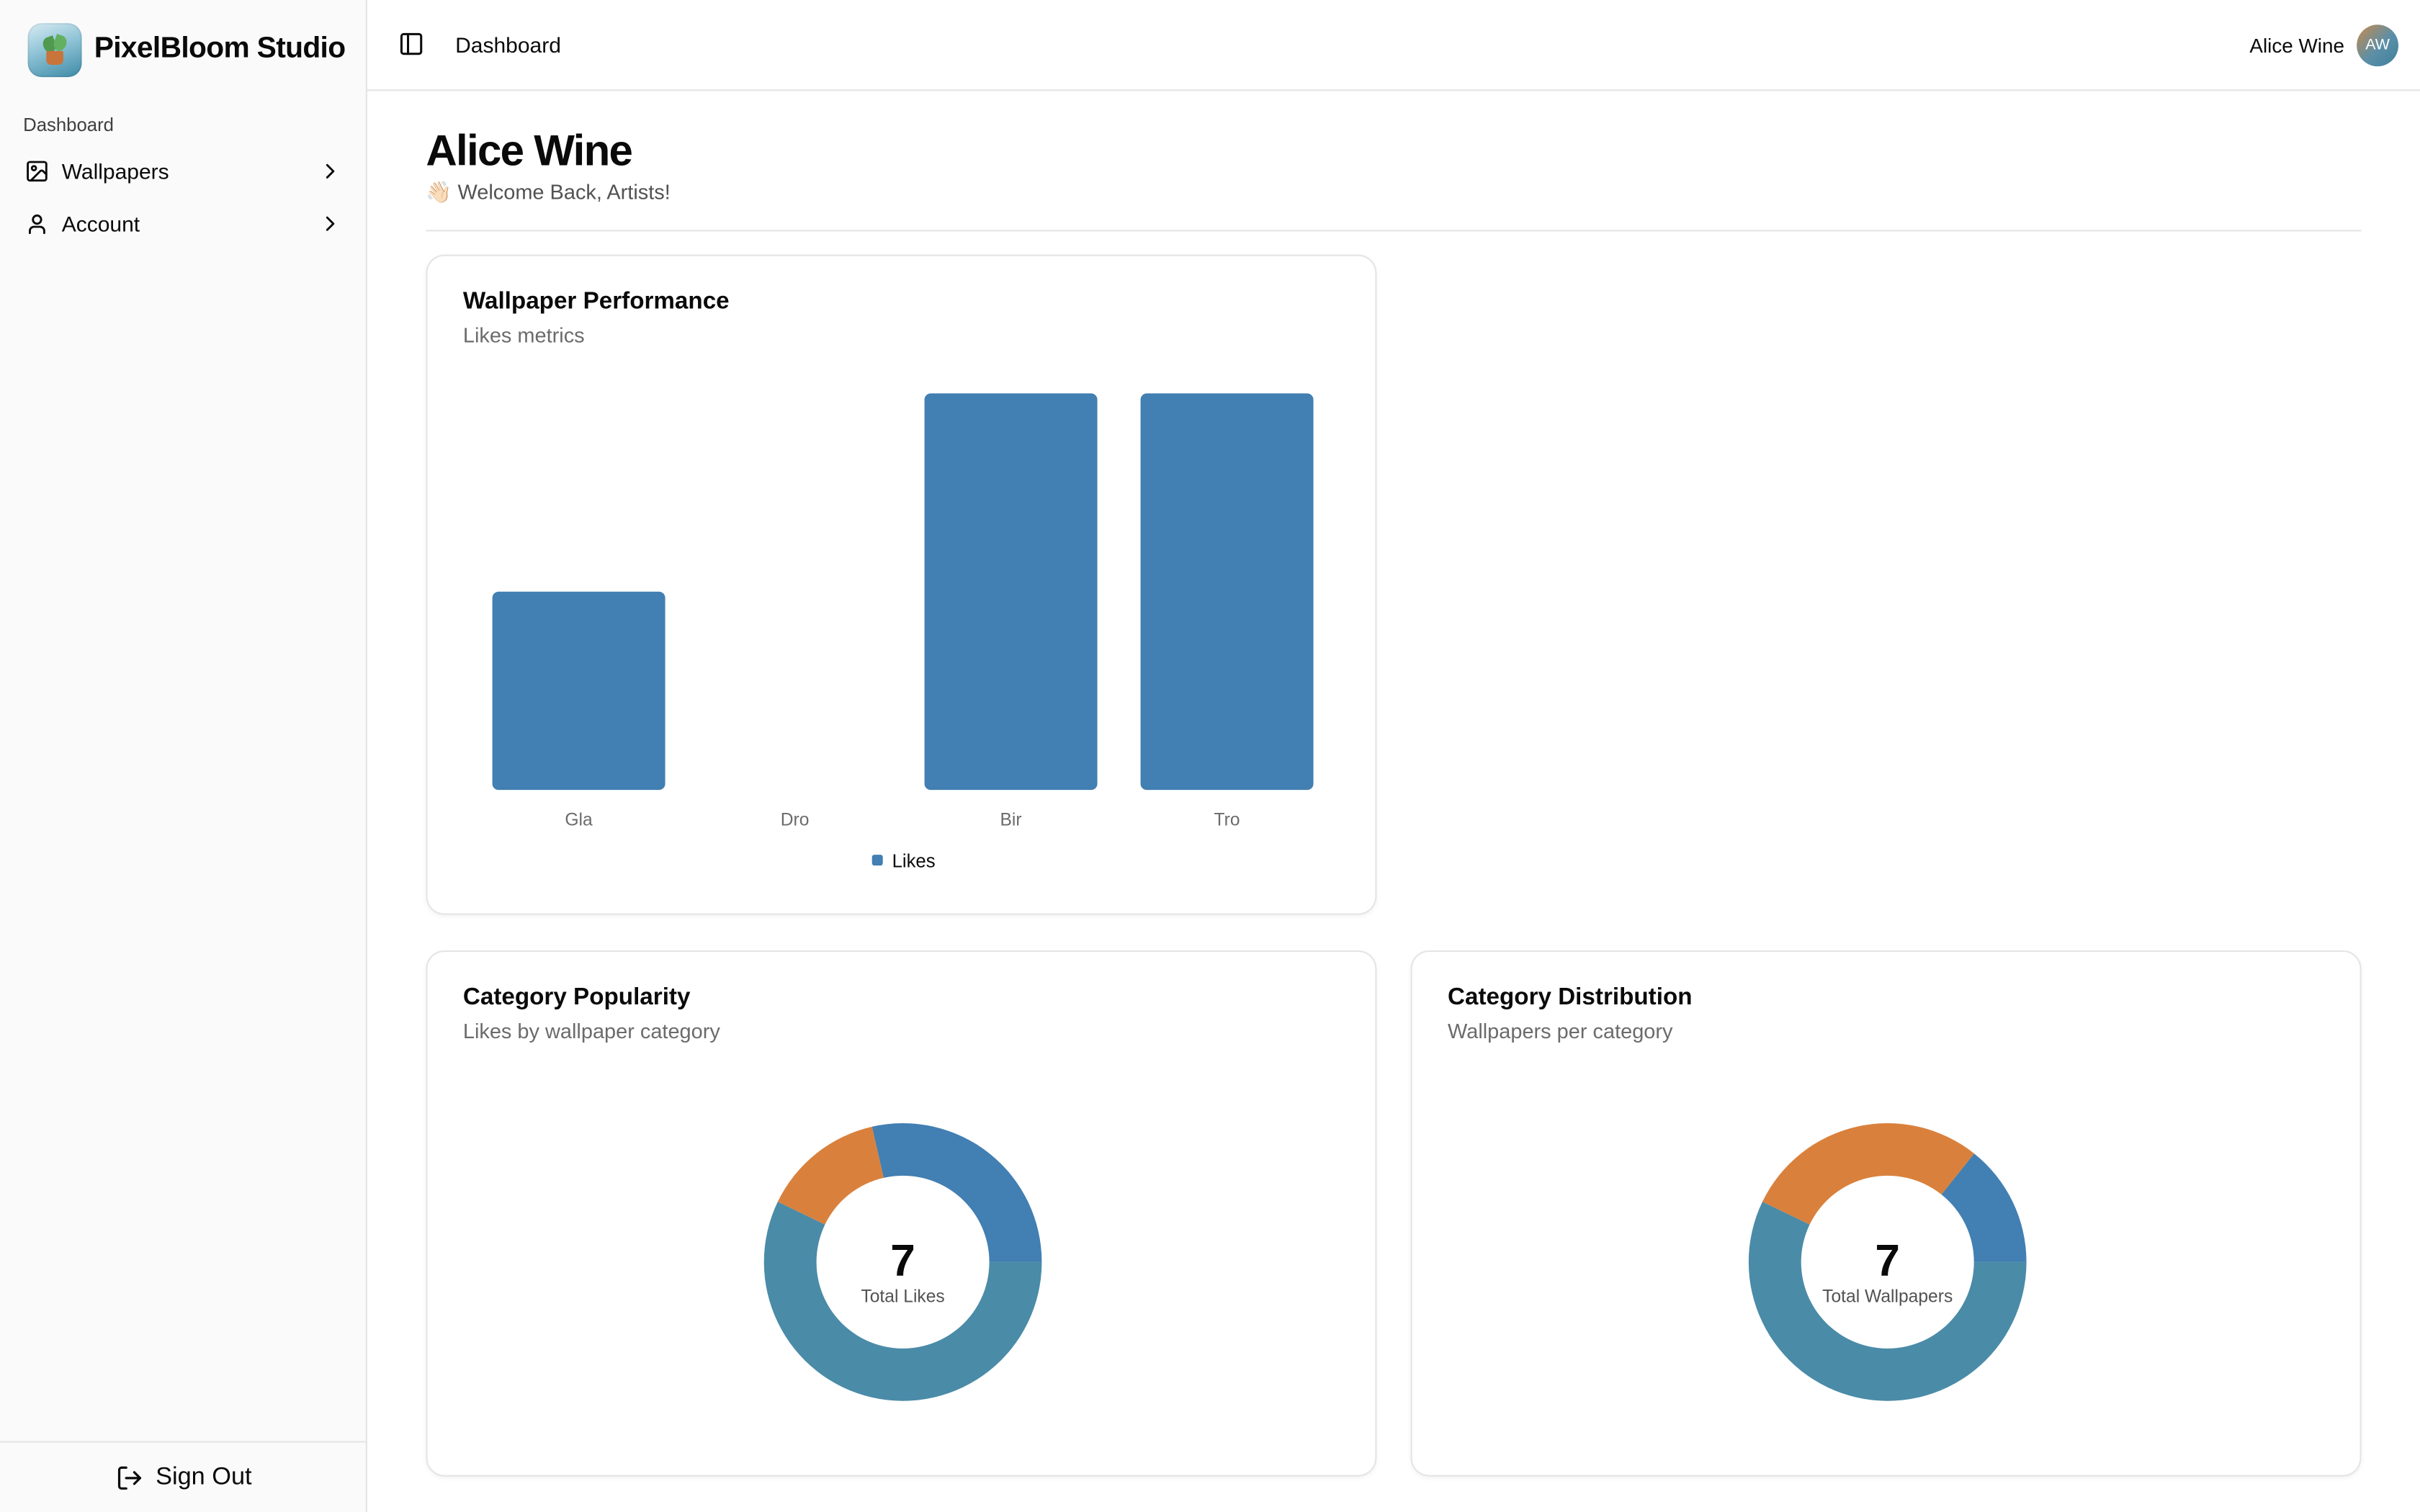 The width and height of the screenshot is (2420, 1512). Describe the element at coordinates (548, 192) in the screenshot. I see `page-subtitle: 👋🏻 Welcome Back, Artists!` at that location.